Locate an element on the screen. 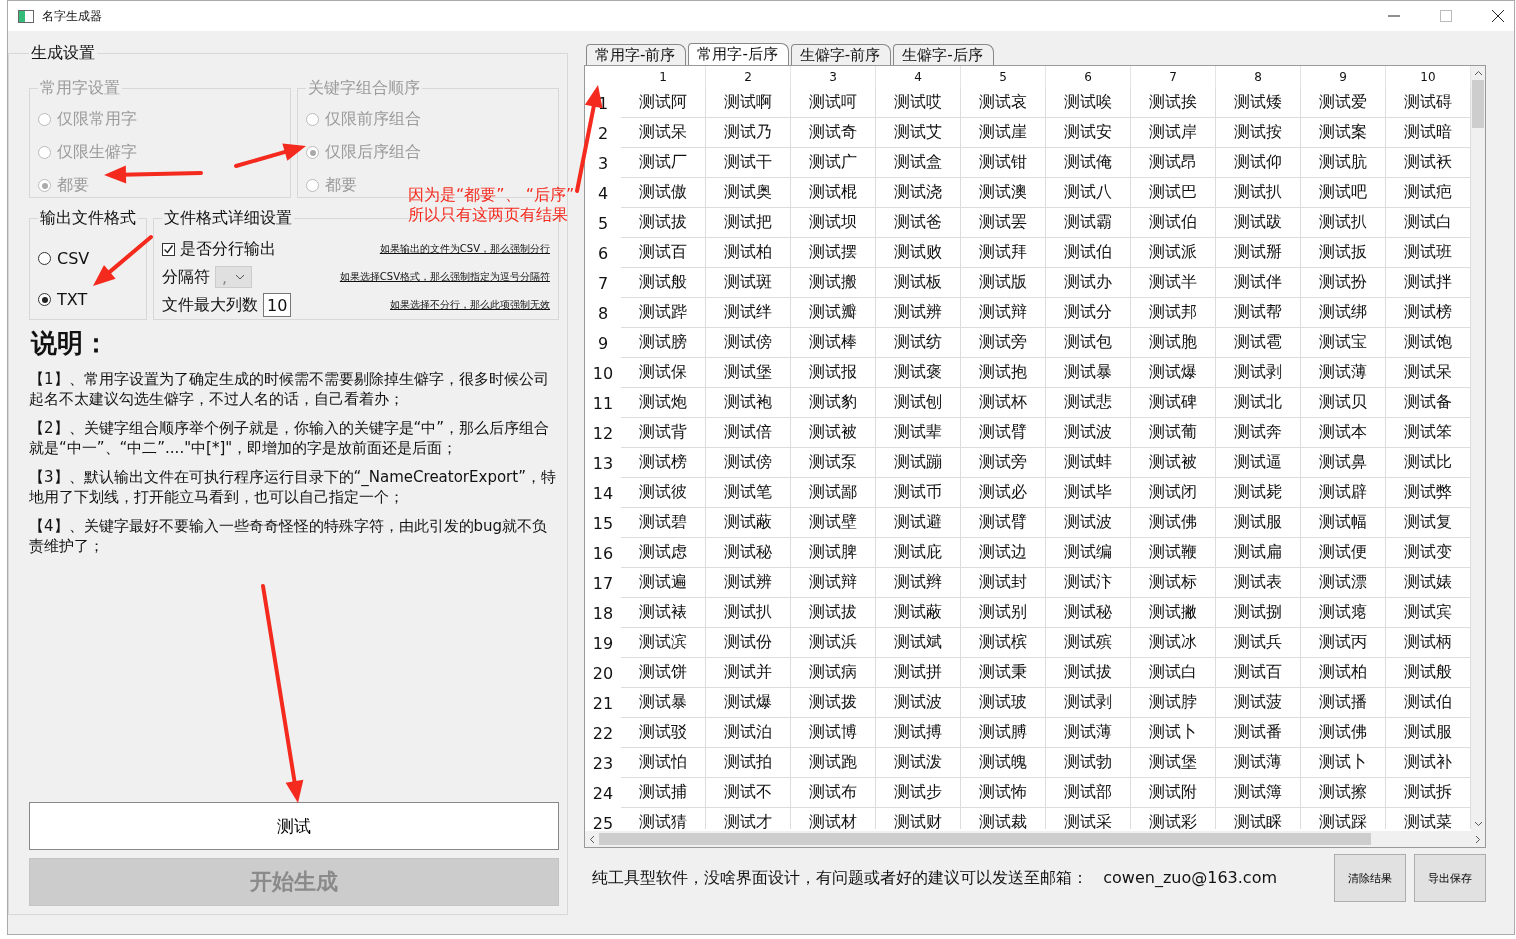  table-cell: 测试搬 is located at coordinates (833, 283).